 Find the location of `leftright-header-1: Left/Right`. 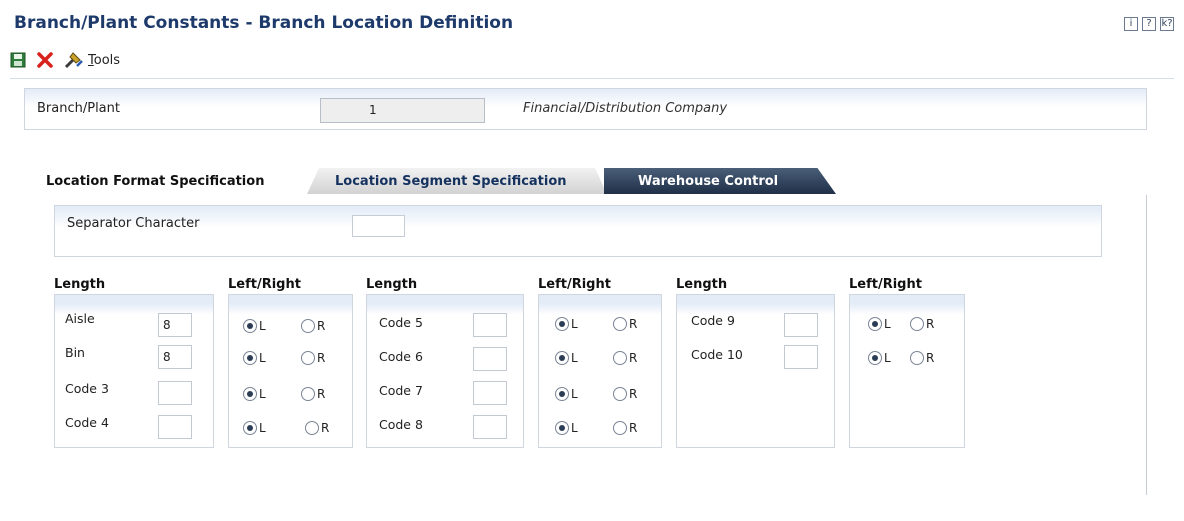

leftright-header-1: Left/Right is located at coordinates (264, 284).